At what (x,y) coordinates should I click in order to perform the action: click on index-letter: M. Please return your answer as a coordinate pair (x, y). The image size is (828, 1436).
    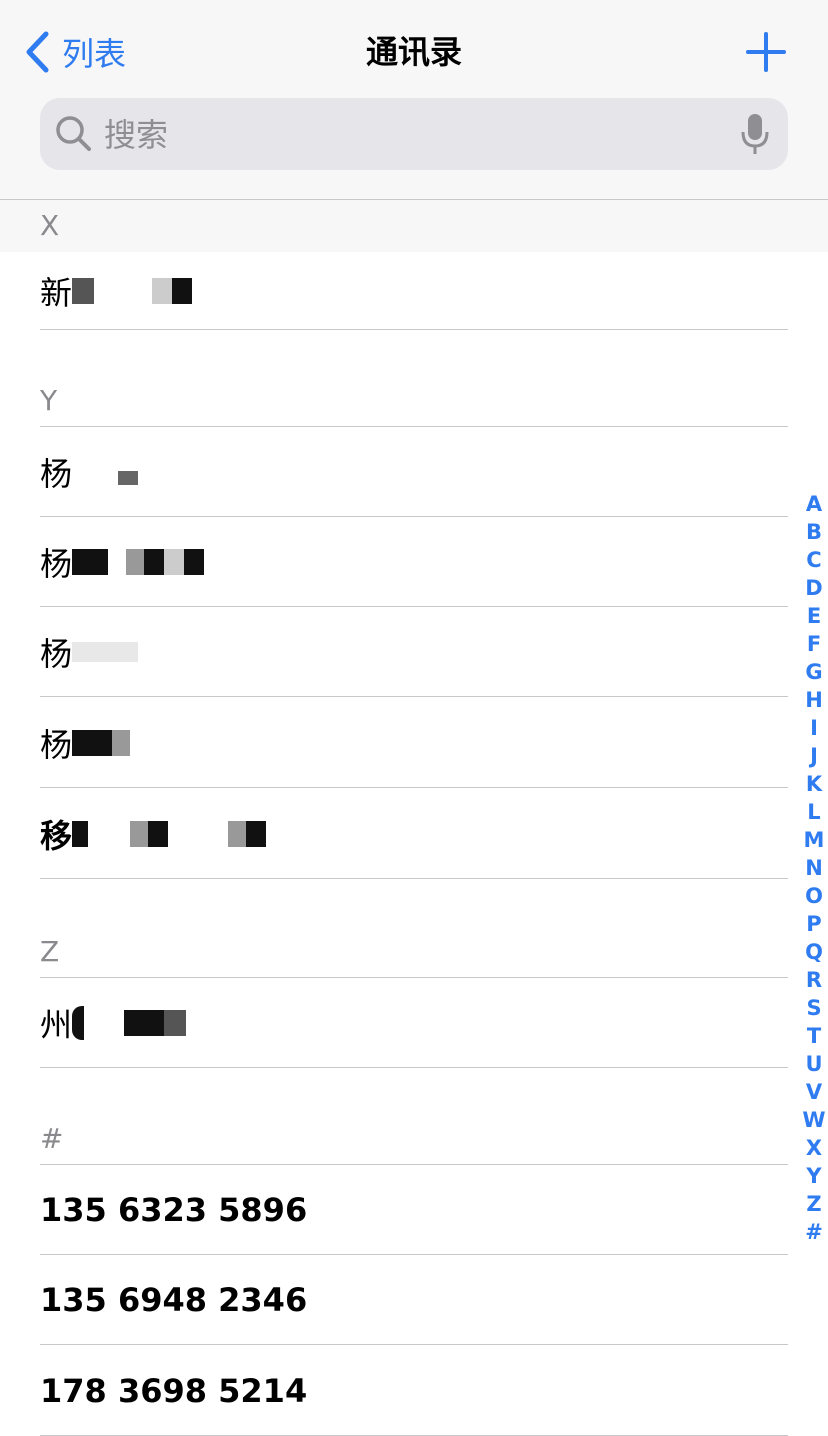
    Looking at the image, I should click on (814, 840).